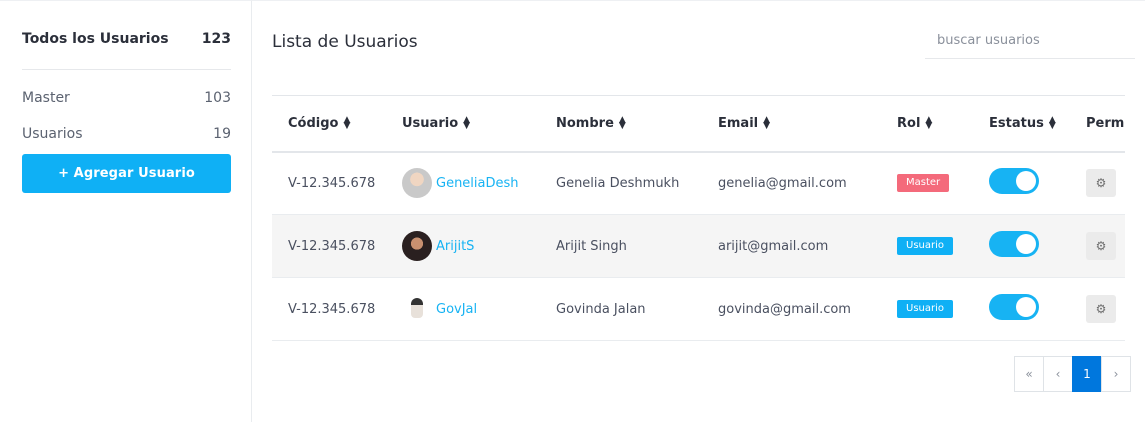 The width and height of the screenshot is (1145, 422). I want to click on cell-usuario: GovJal, so click(463, 309).